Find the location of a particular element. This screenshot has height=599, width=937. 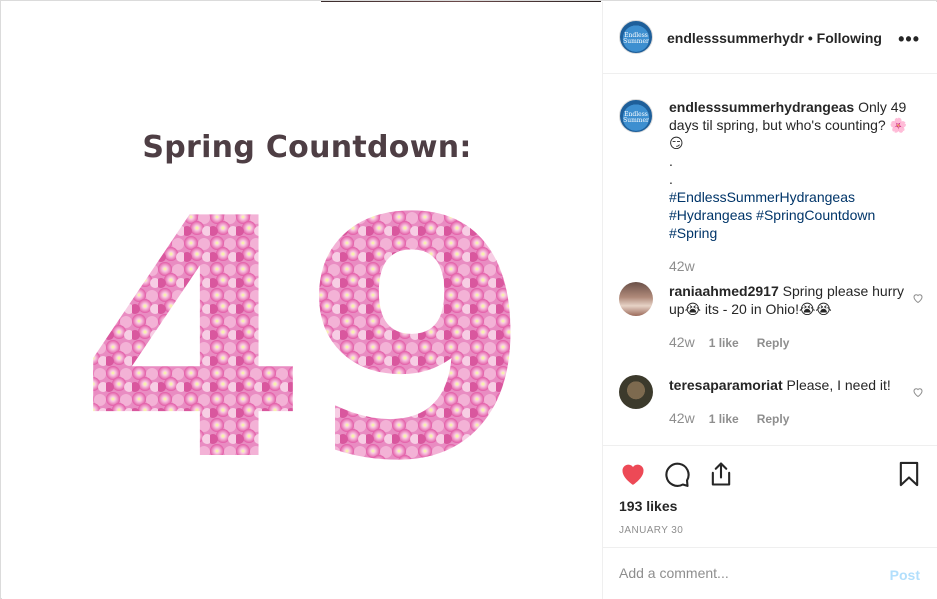

following-button: Following is located at coordinates (849, 38).